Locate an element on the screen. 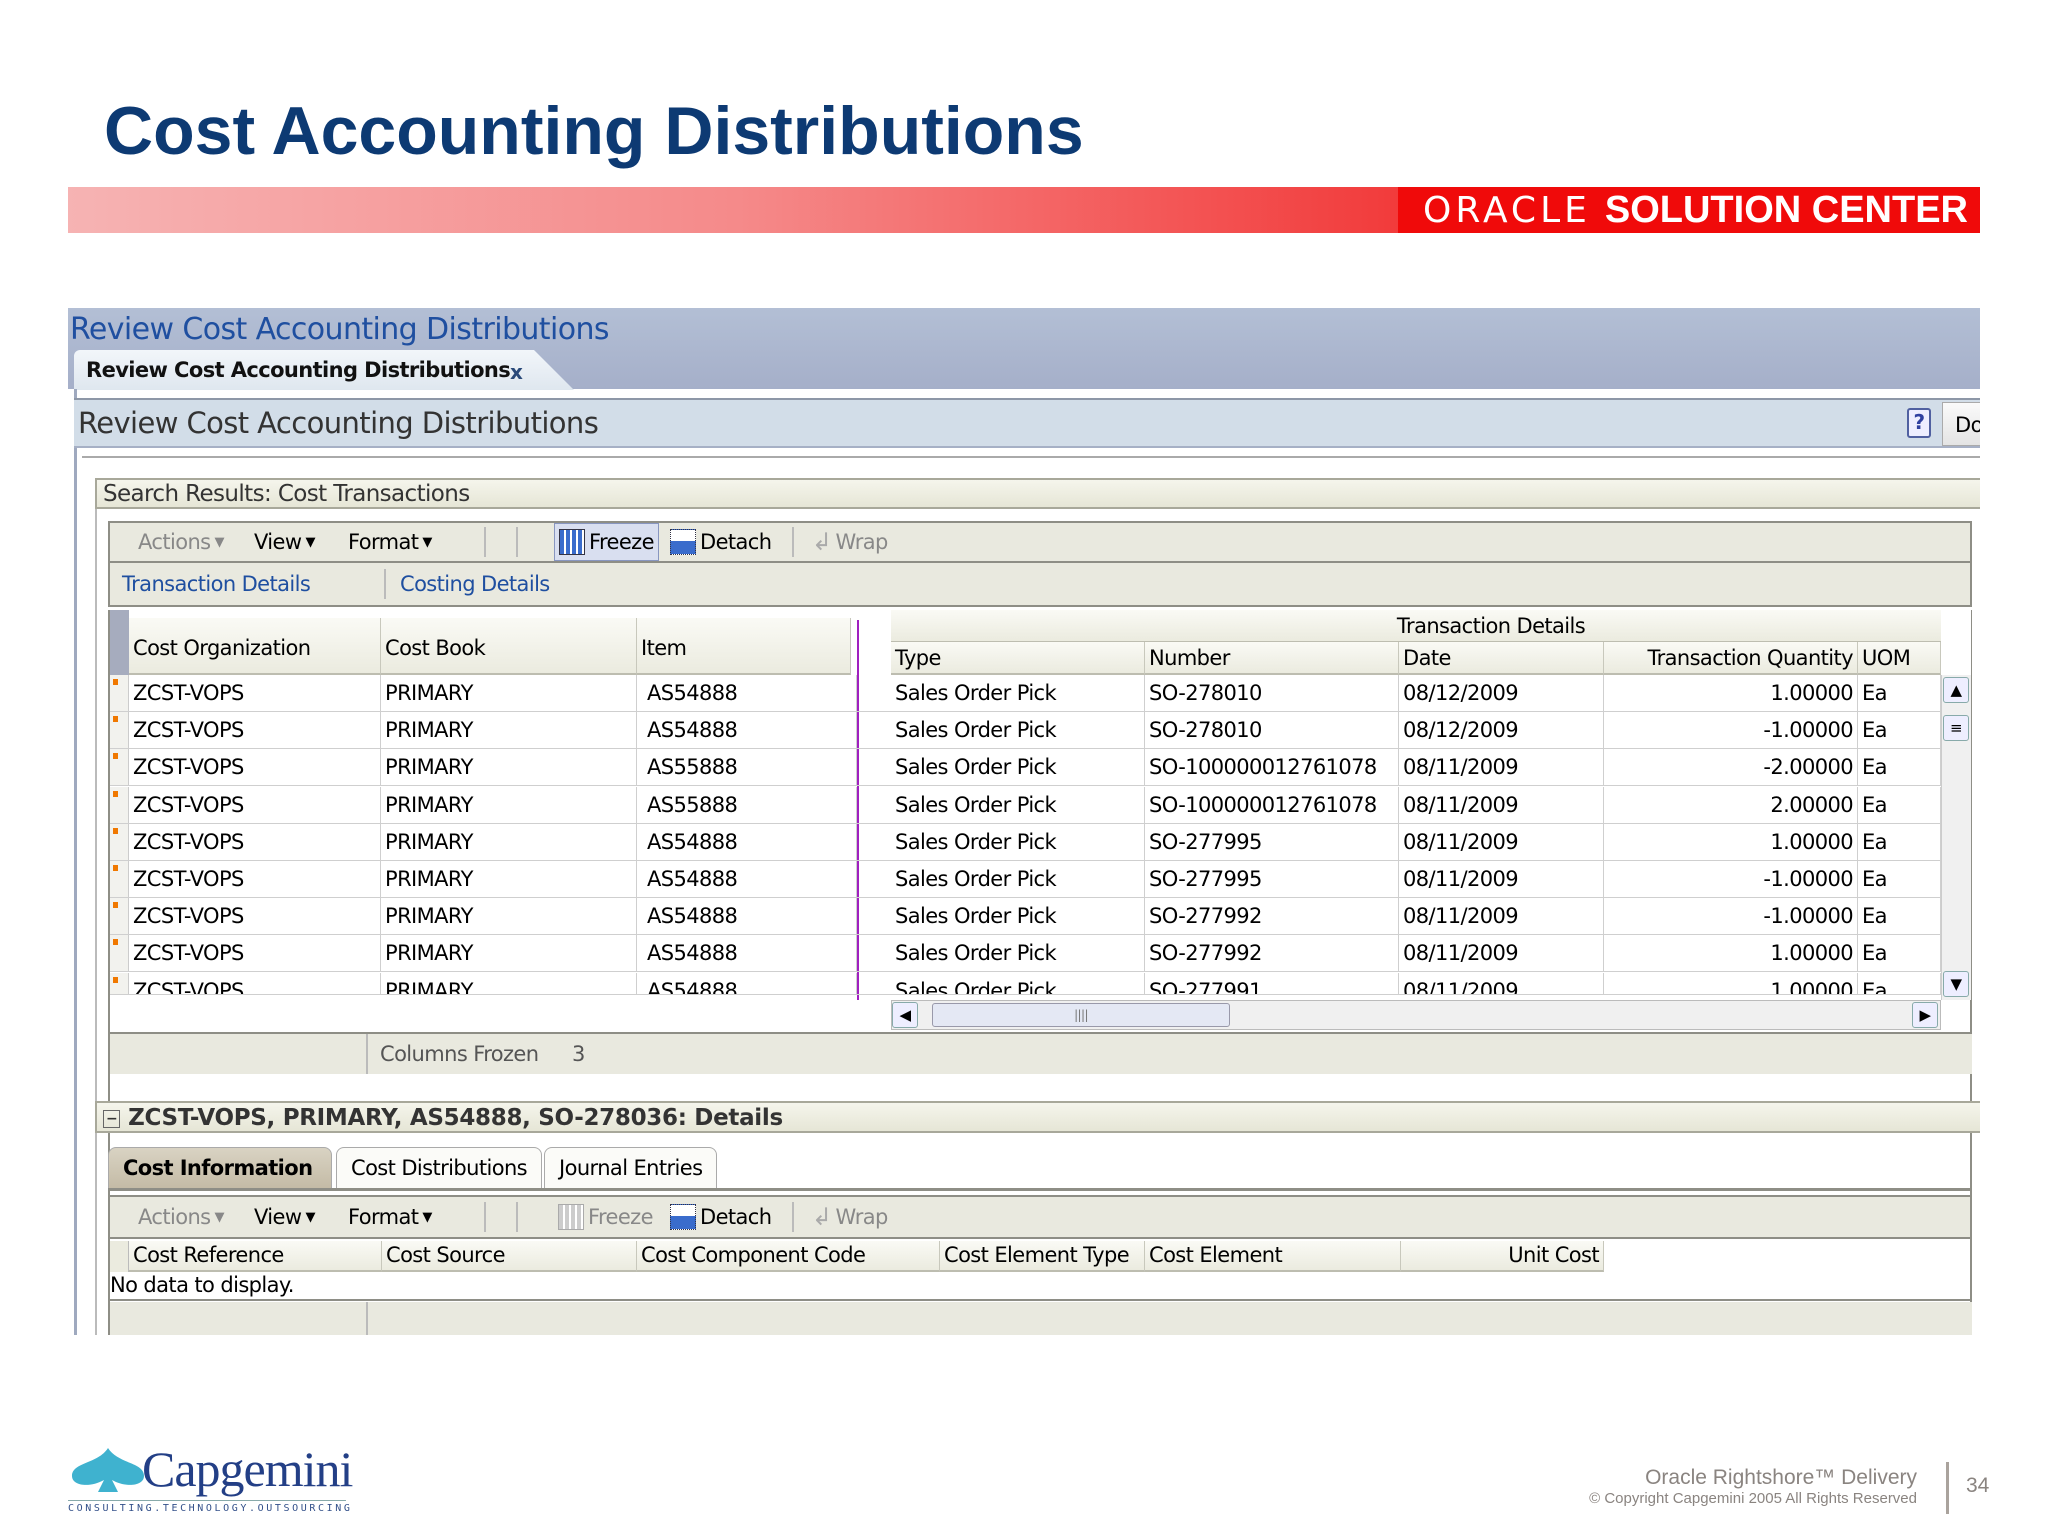  cell-number: SO-278010 is located at coordinates (1272, 731).